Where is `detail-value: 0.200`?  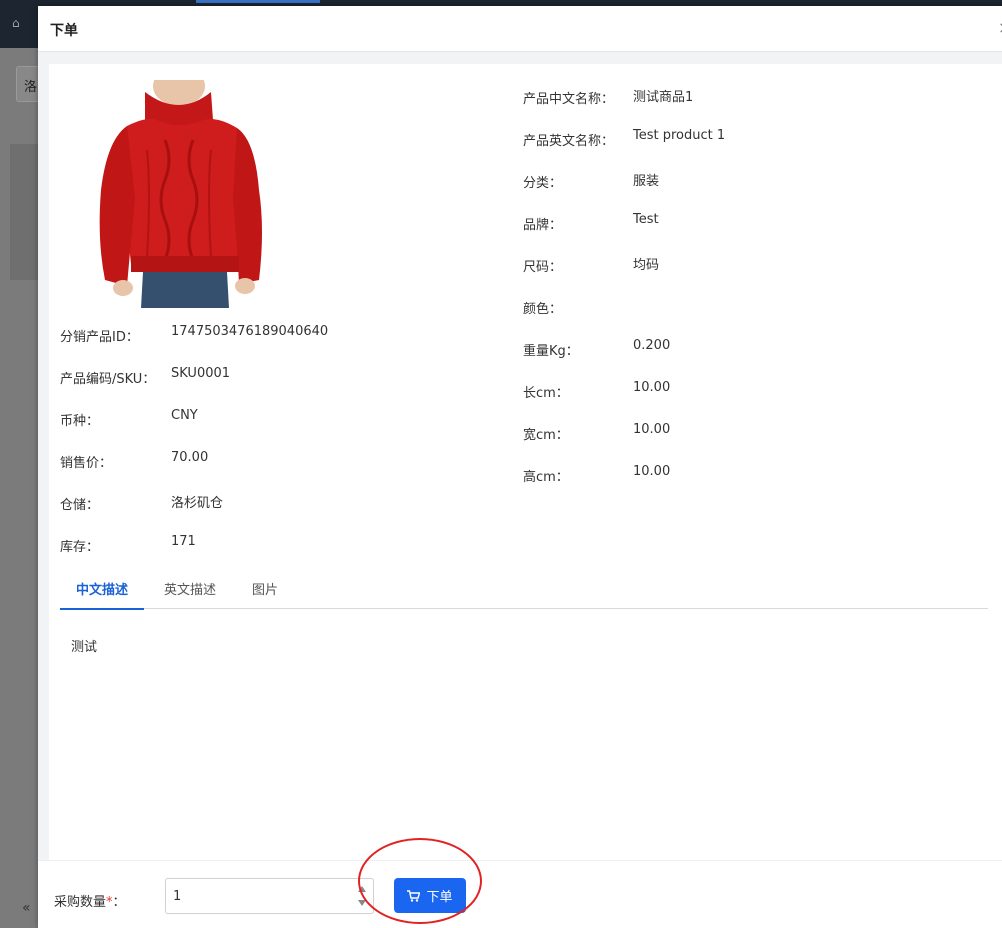
detail-value: 0.200 is located at coordinates (652, 345).